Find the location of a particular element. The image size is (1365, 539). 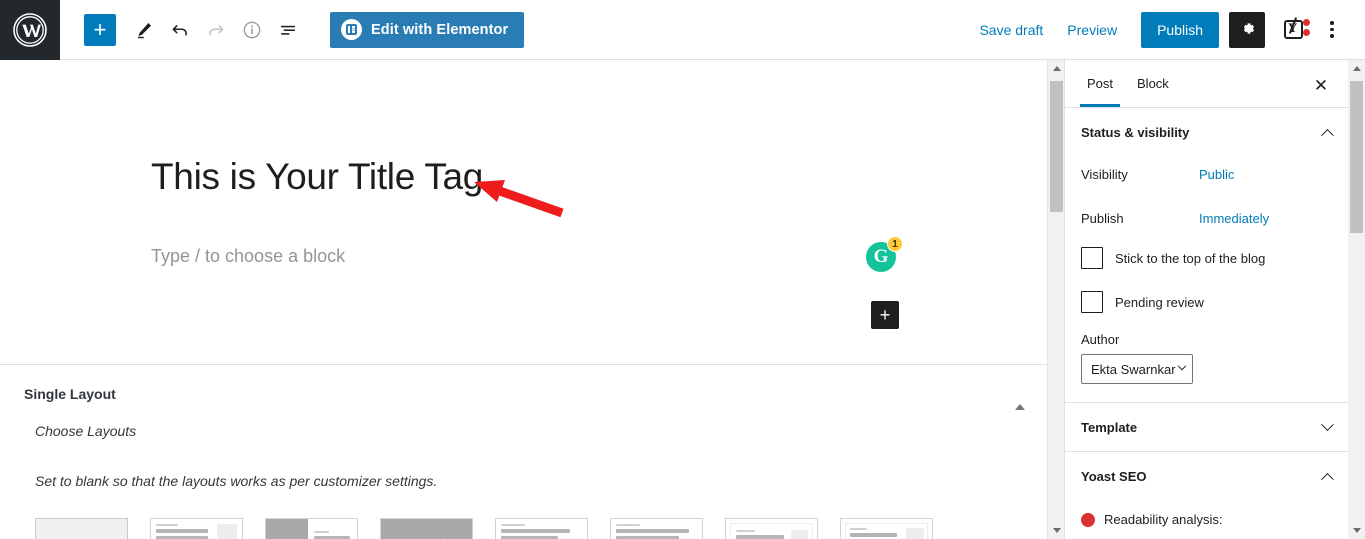

redo-icon is located at coordinates (216, 30).